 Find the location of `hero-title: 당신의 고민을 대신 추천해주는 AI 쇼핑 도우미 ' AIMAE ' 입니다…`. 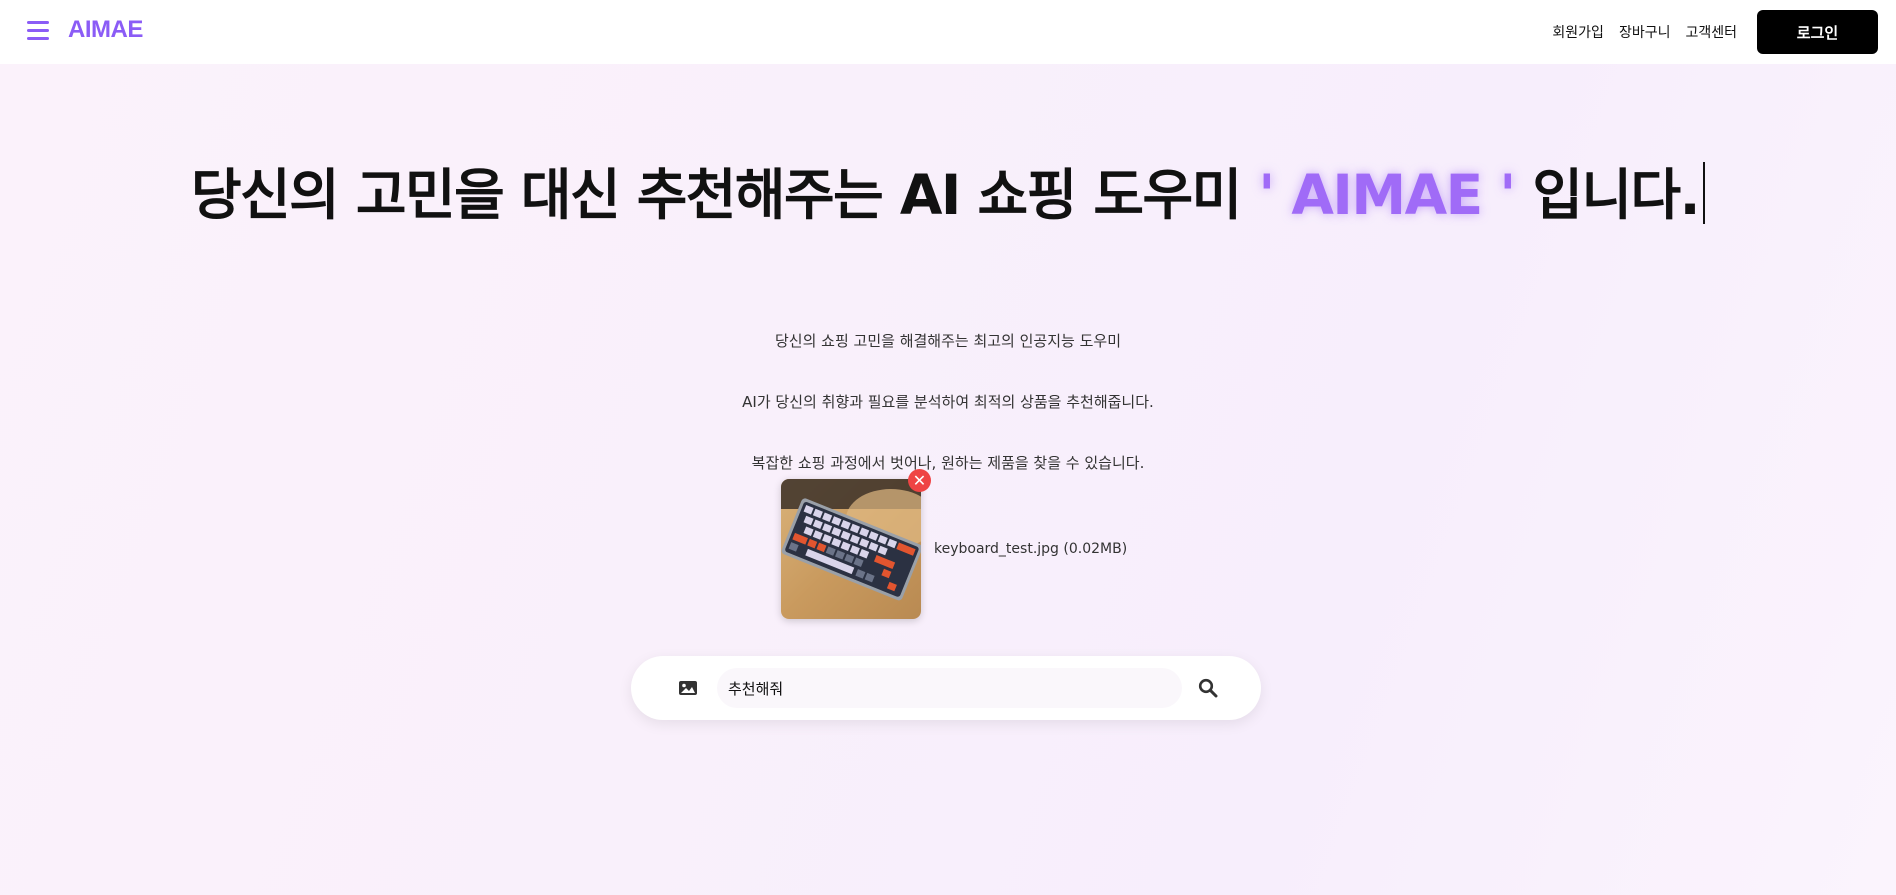

hero-title: 당신의 고민을 대신 추천해주는 AI 쇼핑 도우미 ' AIMAE ' 입니다… is located at coordinates (948, 190).